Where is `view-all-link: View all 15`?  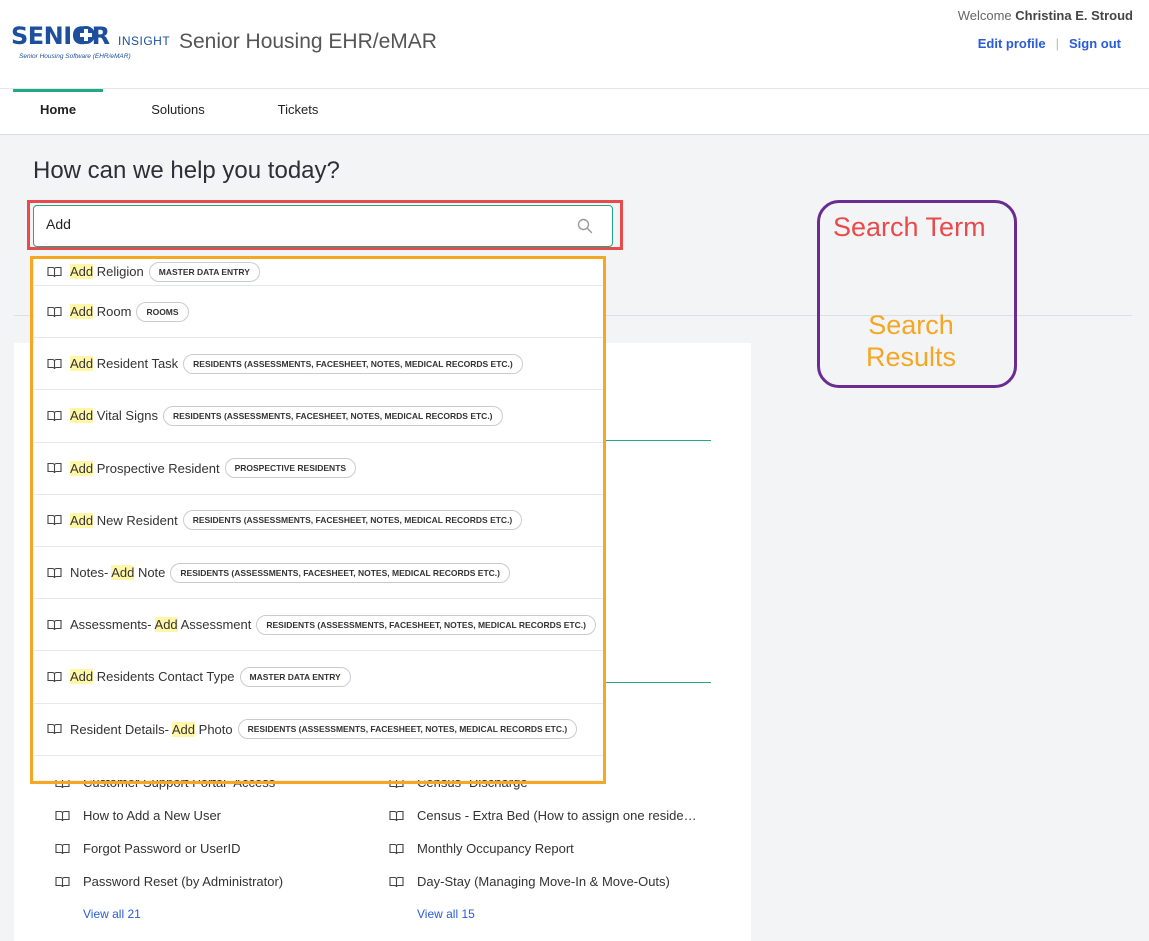 view-all-link: View all 15 is located at coordinates (446, 914).